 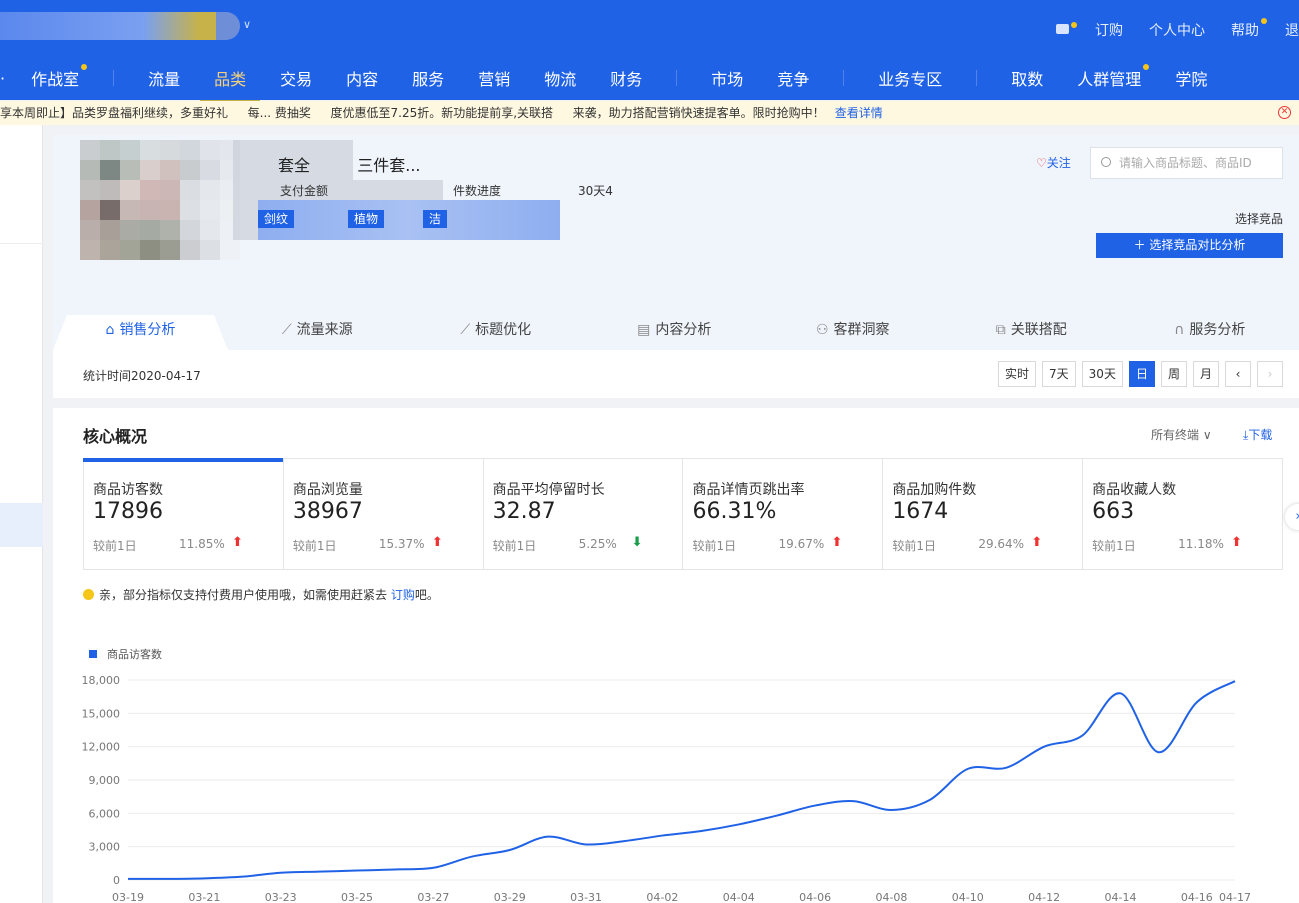 What do you see at coordinates (626, 78) in the screenshot?
I see `nav-item: 财务` at bounding box center [626, 78].